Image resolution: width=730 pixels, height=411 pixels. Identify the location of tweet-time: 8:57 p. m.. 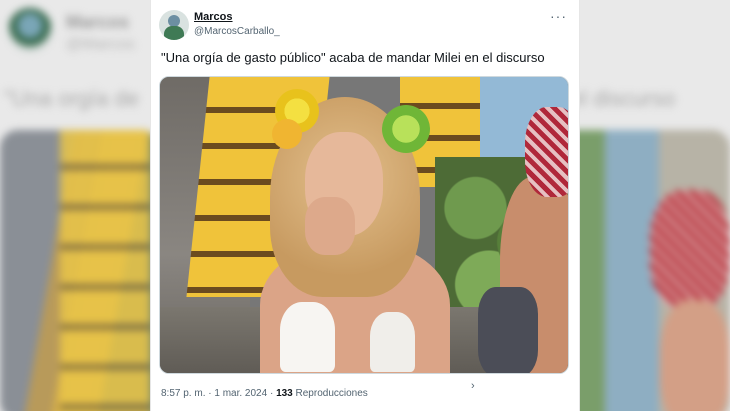
(183, 393).